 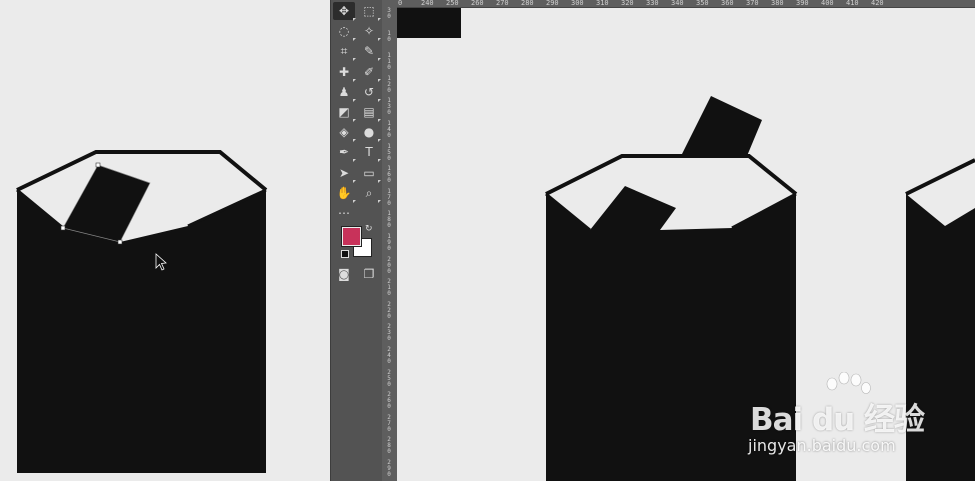 I want to click on eraser-icon: ◩, so click(x=344, y=112).